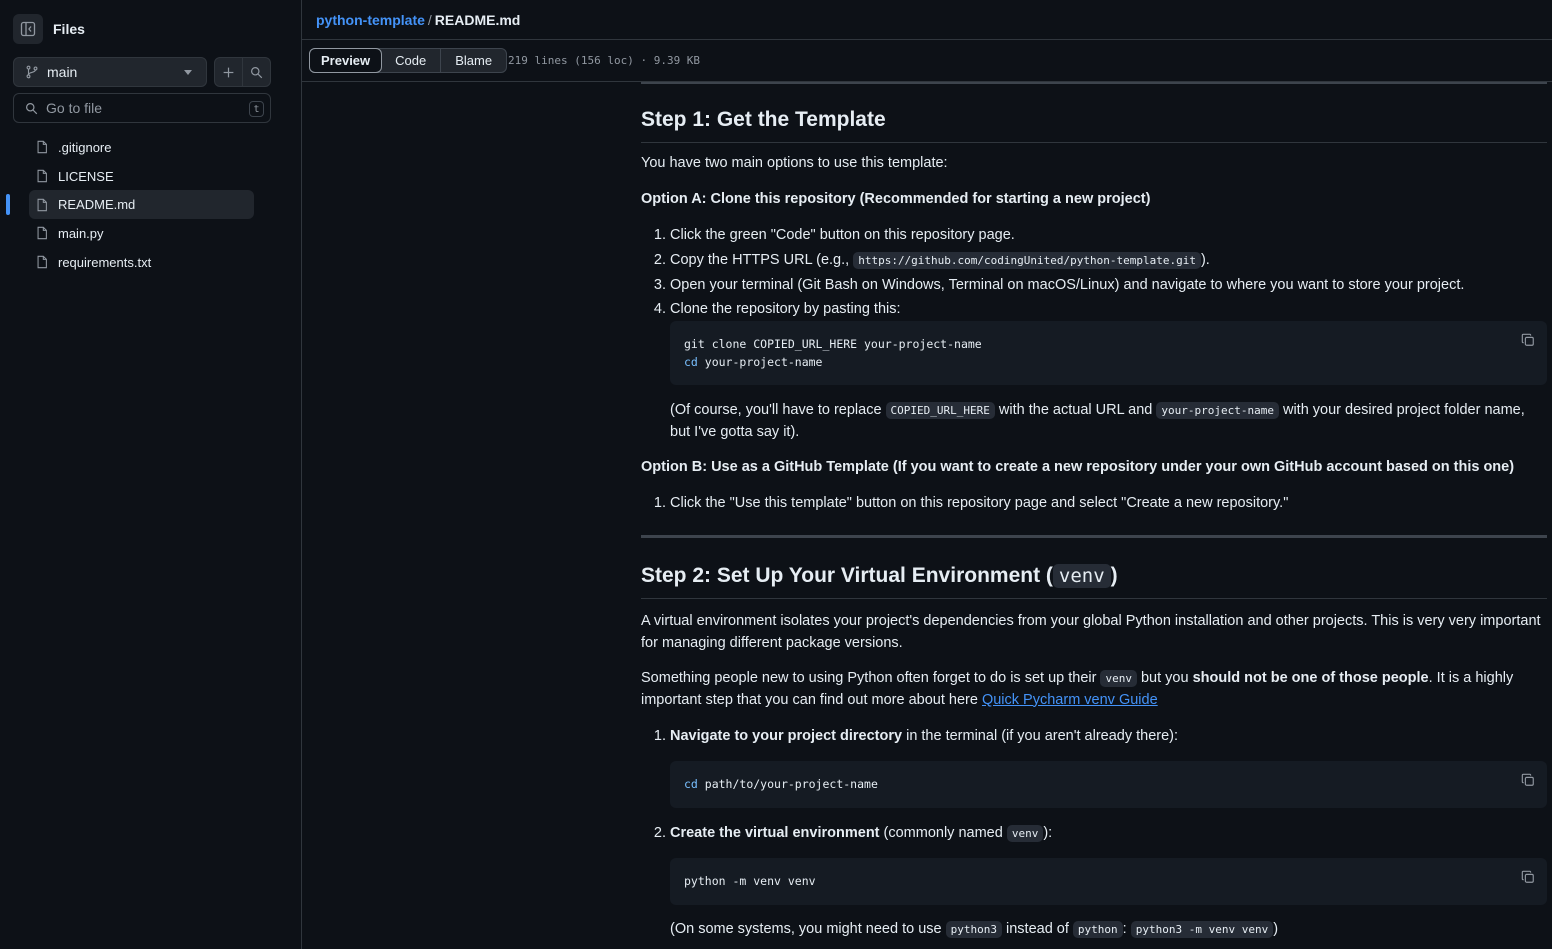 The width and height of the screenshot is (1552, 949). What do you see at coordinates (105, 262) in the screenshot?
I see `file-name: requirements.txt` at bounding box center [105, 262].